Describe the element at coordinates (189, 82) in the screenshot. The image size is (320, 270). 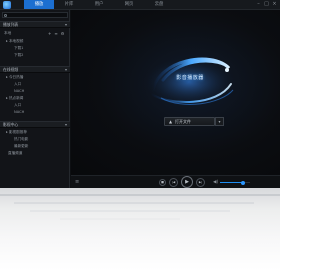
I see `brand-swirl-graphic` at that location.